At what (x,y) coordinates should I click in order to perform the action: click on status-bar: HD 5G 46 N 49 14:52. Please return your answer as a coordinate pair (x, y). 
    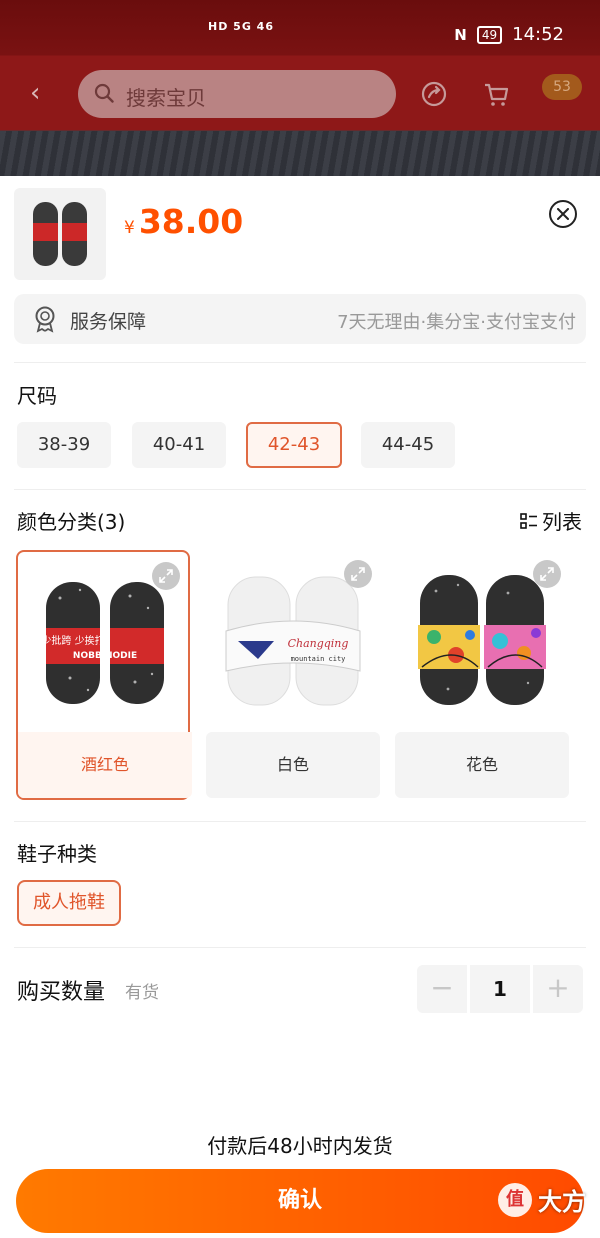
    Looking at the image, I should click on (300, 28).